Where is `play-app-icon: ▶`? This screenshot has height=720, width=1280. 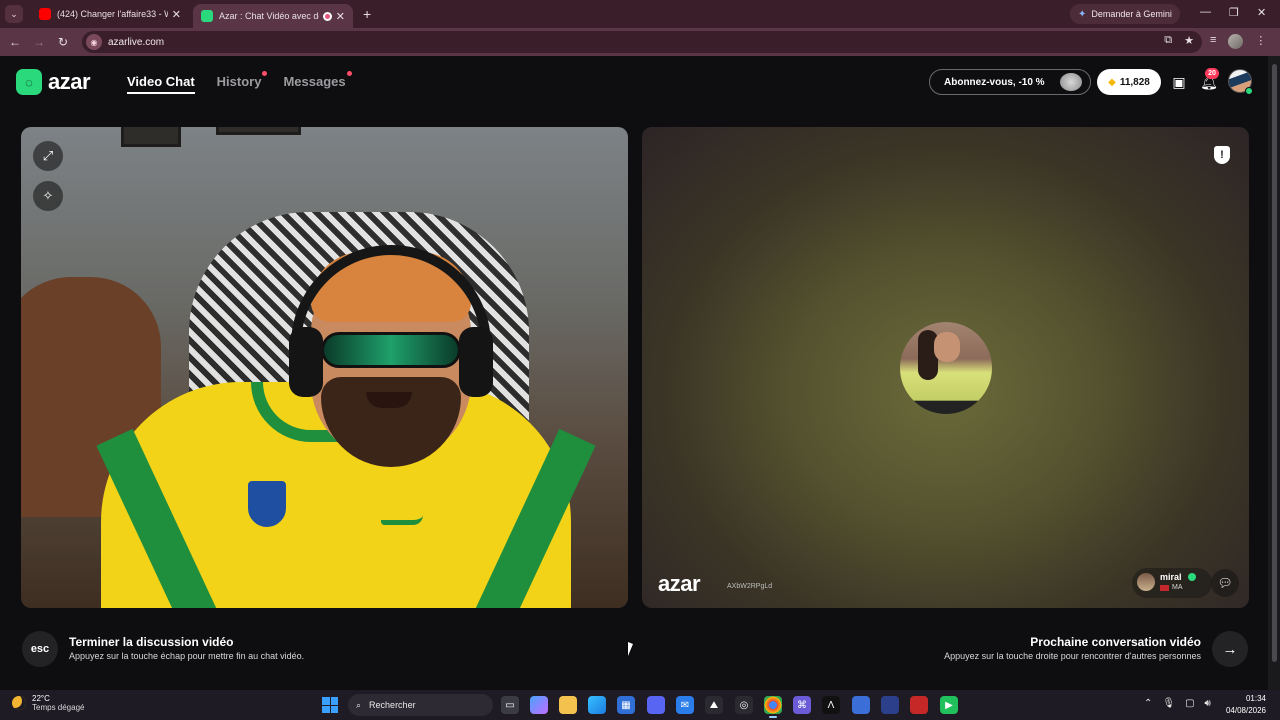 play-app-icon: ▶ is located at coordinates (949, 705).